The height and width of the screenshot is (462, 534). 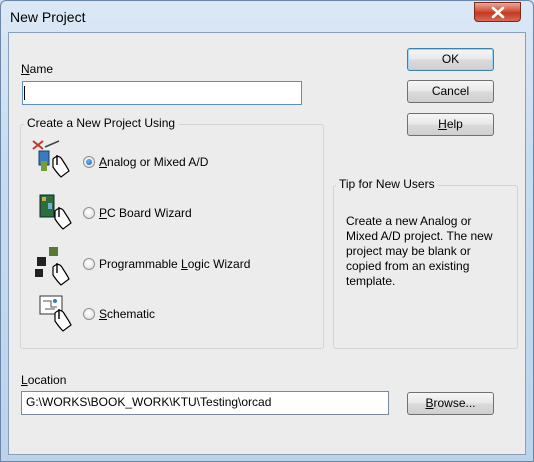 What do you see at coordinates (51, 159) in the screenshot?
I see `analog-mixed-icon` at bounding box center [51, 159].